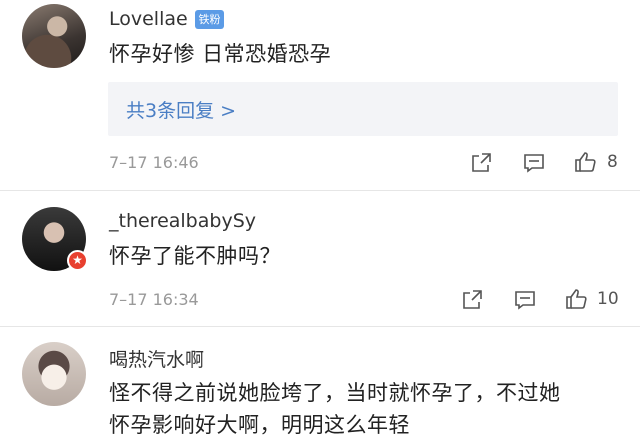 This screenshot has height=446, width=640. What do you see at coordinates (156, 358) in the screenshot?
I see `username: 喝热汽水啊` at bounding box center [156, 358].